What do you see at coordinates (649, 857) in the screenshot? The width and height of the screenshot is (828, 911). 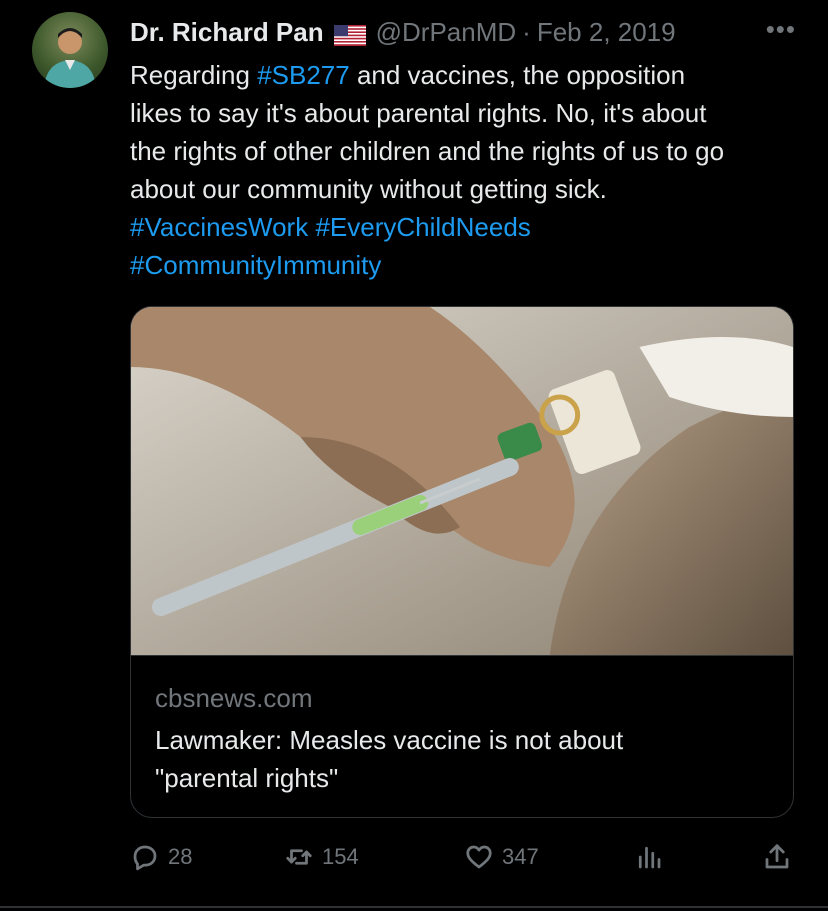 I see `analytics-icon` at bounding box center [649, 857].